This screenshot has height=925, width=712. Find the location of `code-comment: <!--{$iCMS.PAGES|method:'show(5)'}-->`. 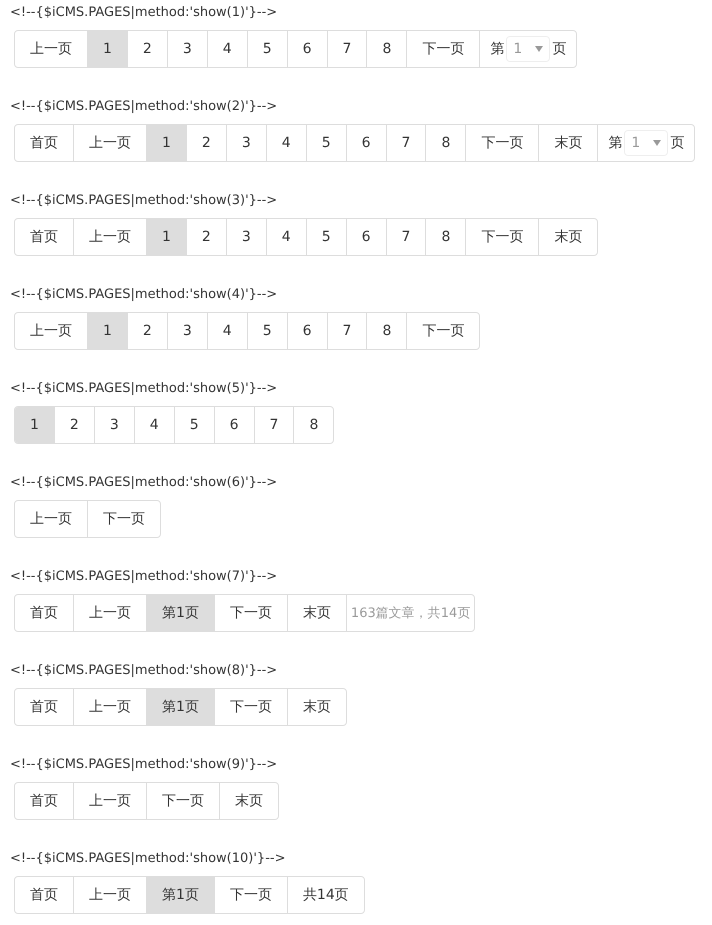

code-comment: <!--{$iCMS.PAGES|method:'show(5)'}--> is located at coordinates (144, 389).